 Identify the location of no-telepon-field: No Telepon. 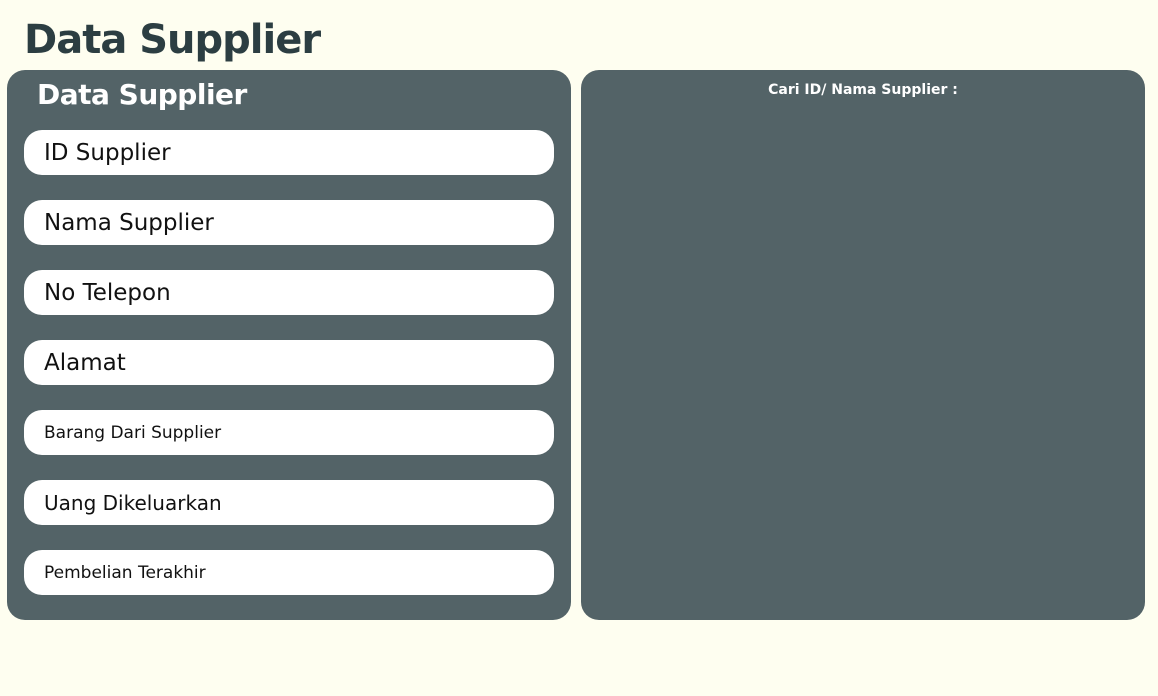
(289, 292).